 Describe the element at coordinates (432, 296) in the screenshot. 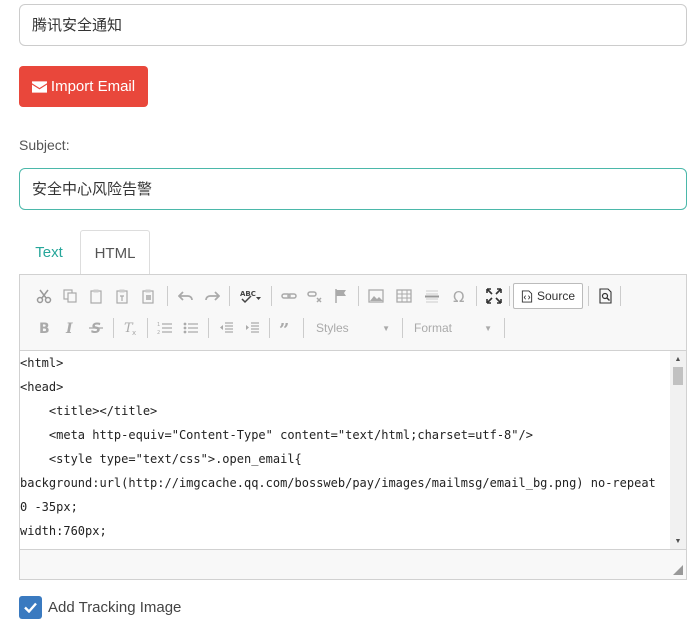

I see `horizontal-rule-icon` at that location.